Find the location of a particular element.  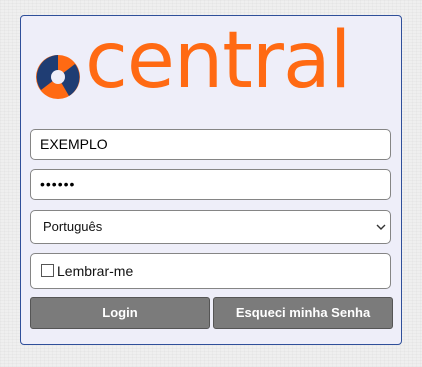

forgot-password-button: Esqueci minha Senha is located at coordinates (303, 313).